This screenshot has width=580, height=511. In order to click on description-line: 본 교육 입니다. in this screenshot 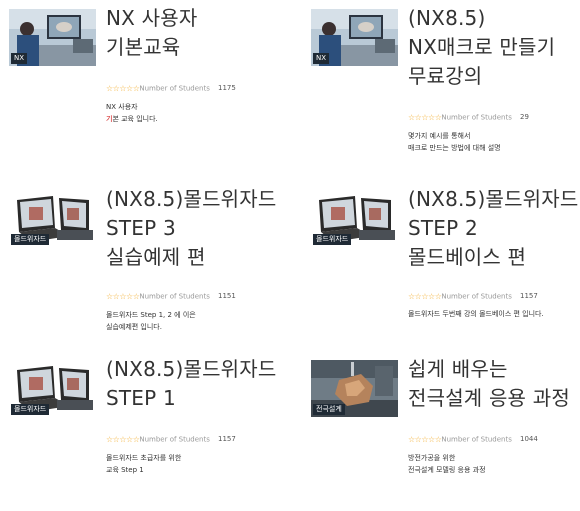, I will do `click(135, 119)`.